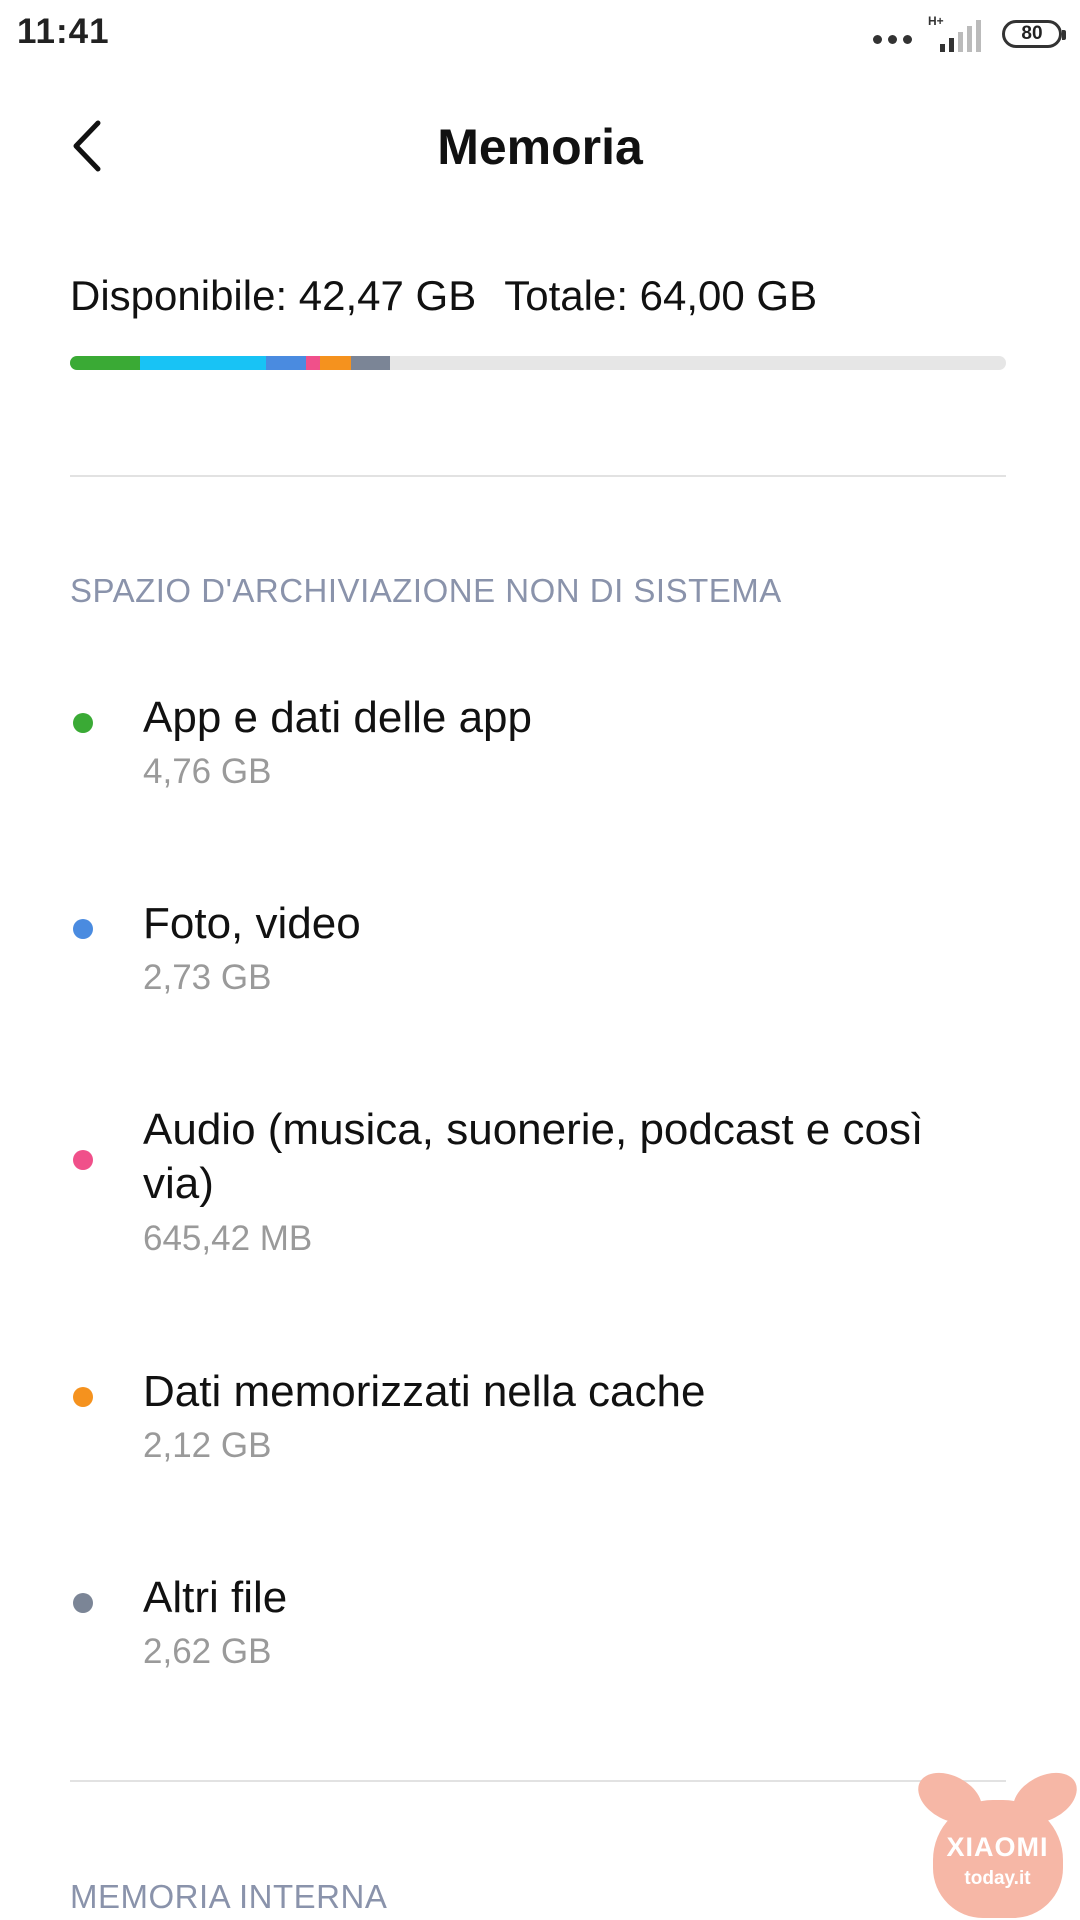 The width and height of the screenshot is (1080, 1920). Describe the element at coordinates (892, 39) in the screenshot. I see `more-notifications-icon` at that location.